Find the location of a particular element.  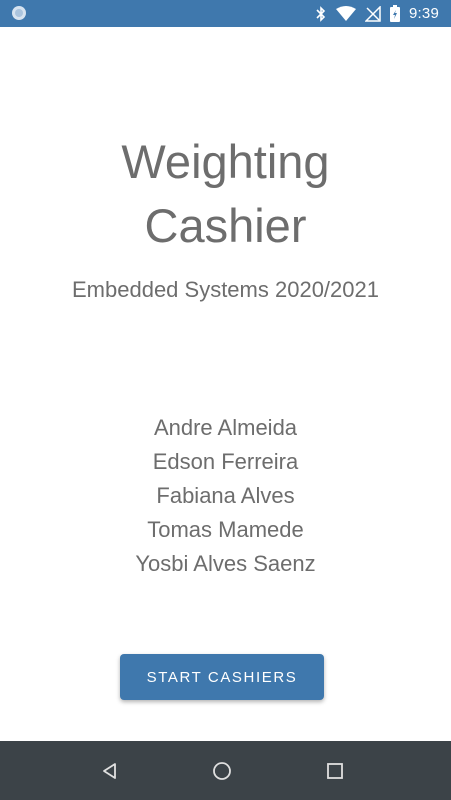

status-icons: 9:39 is located at coordinates (377, 13).